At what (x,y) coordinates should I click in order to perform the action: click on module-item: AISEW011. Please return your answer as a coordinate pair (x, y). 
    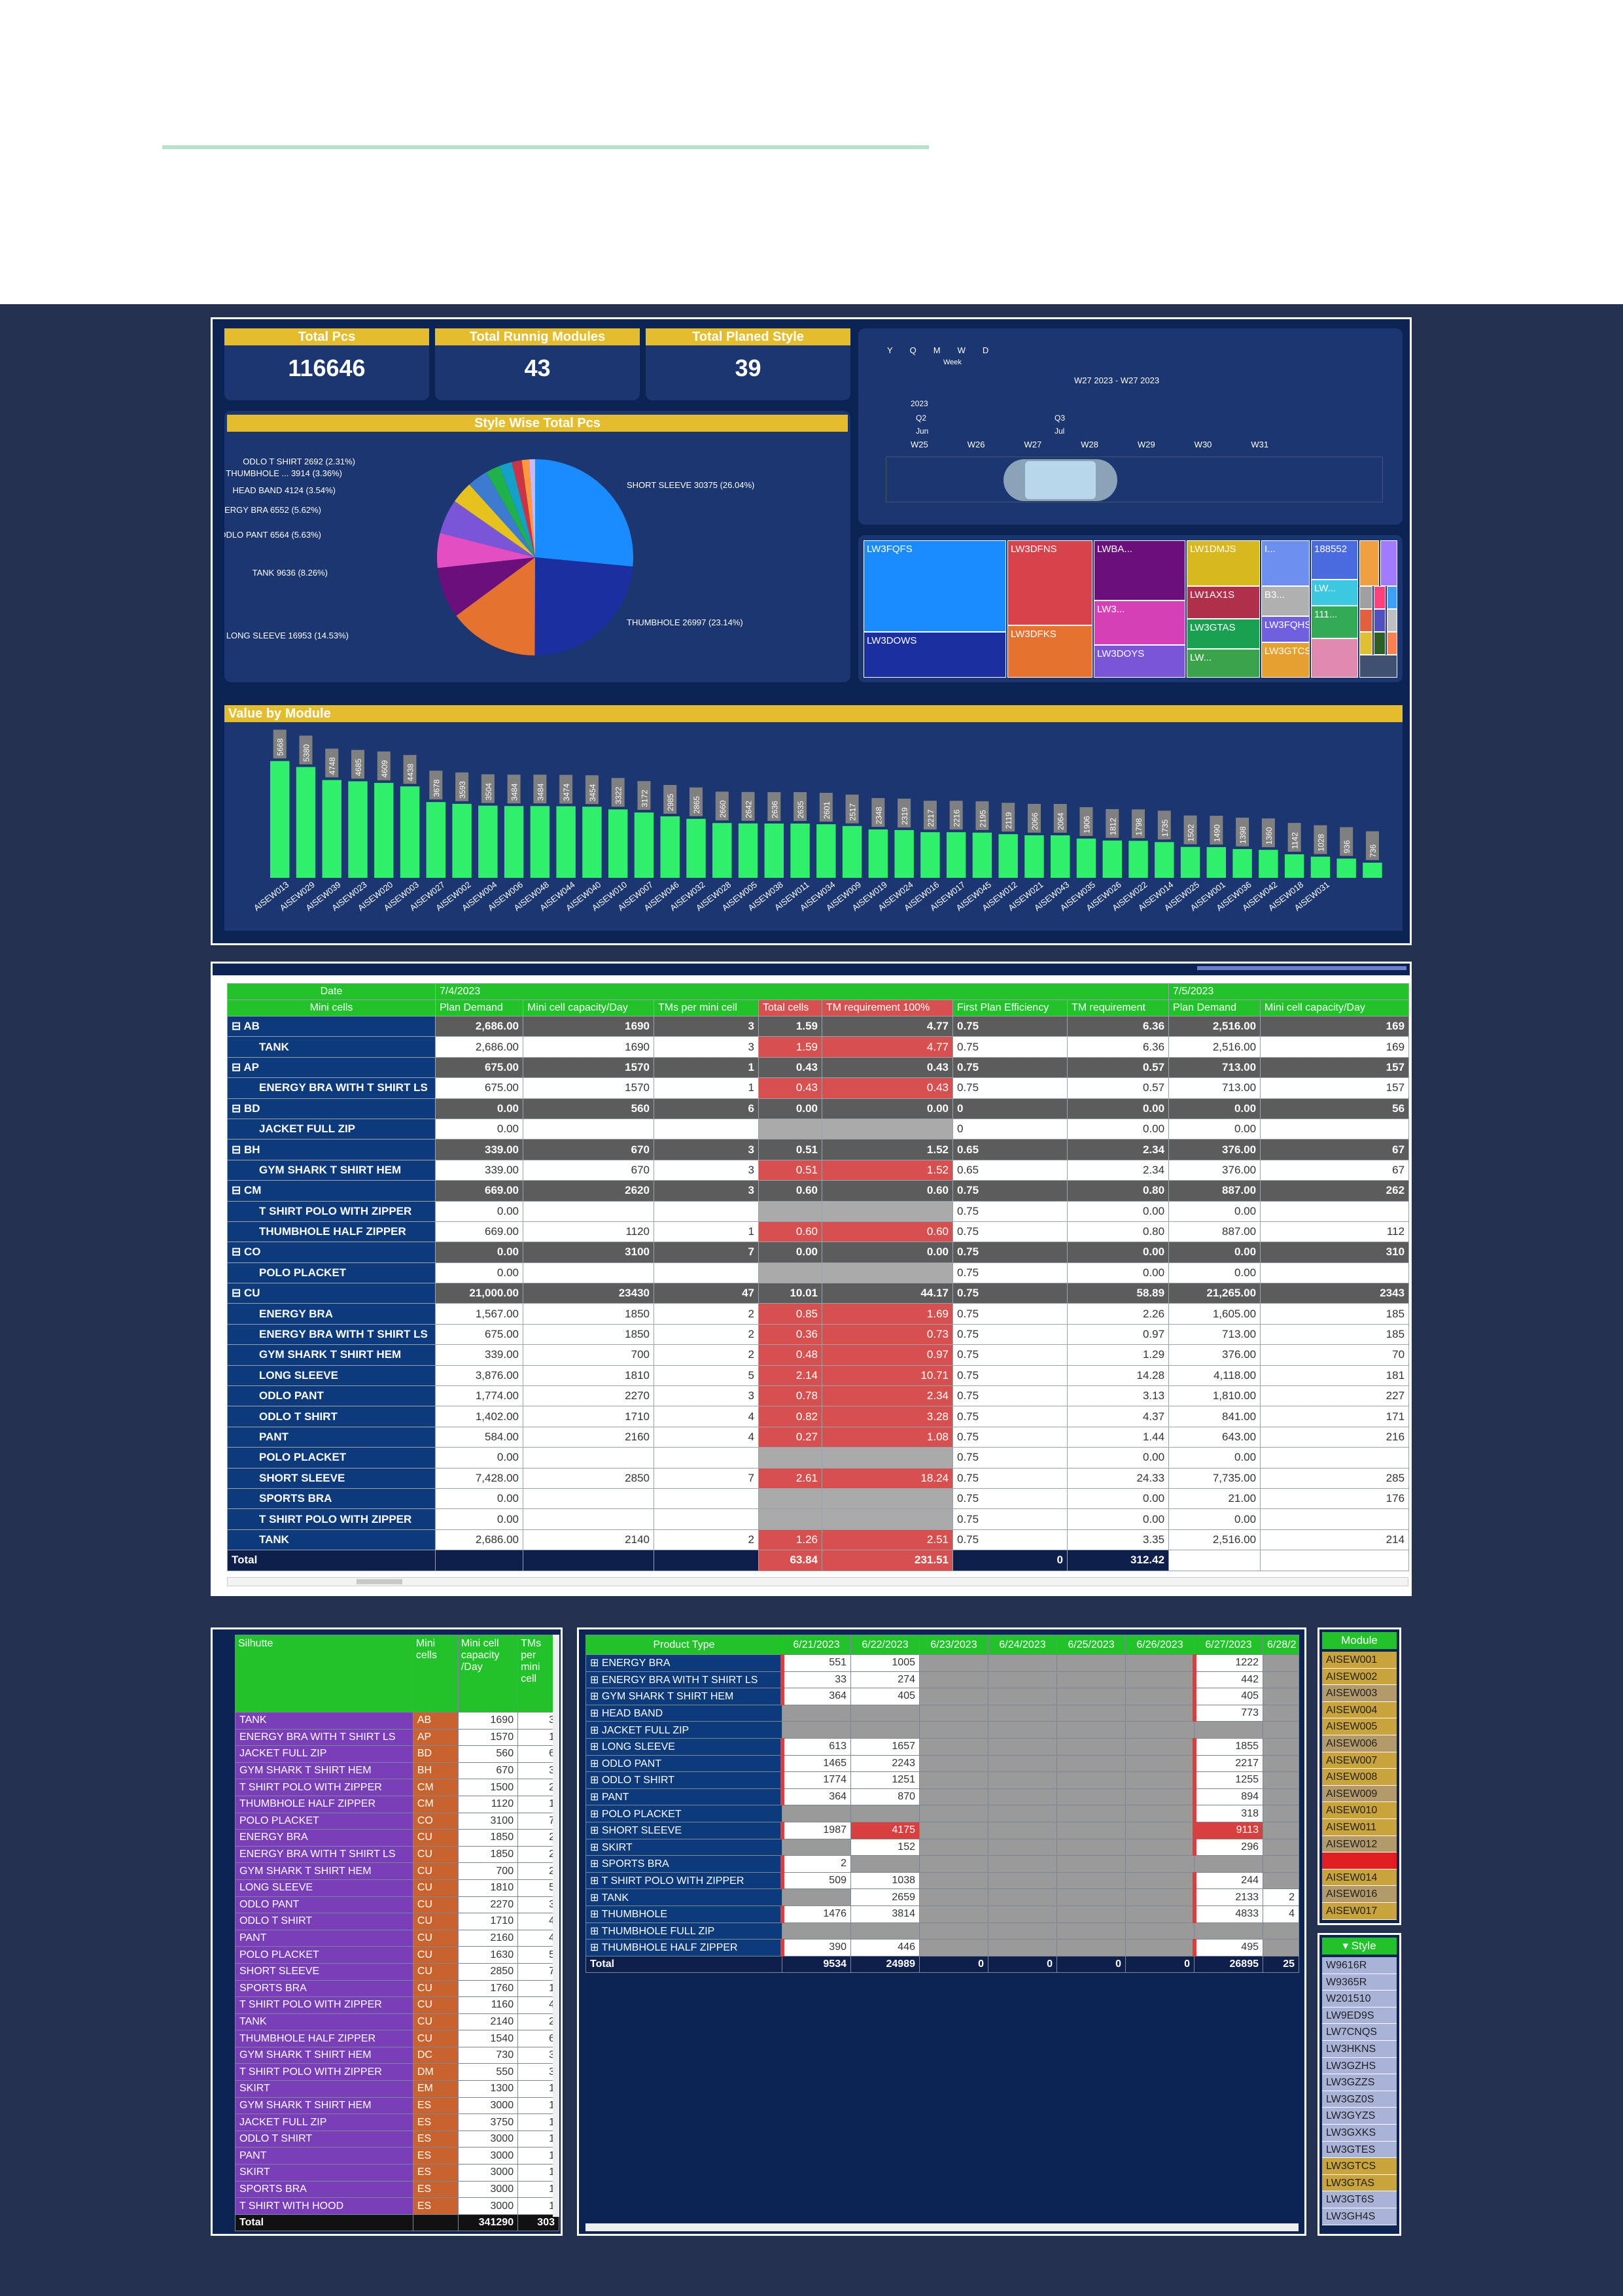
    Looking at the image, I should click on (1359, 1827).